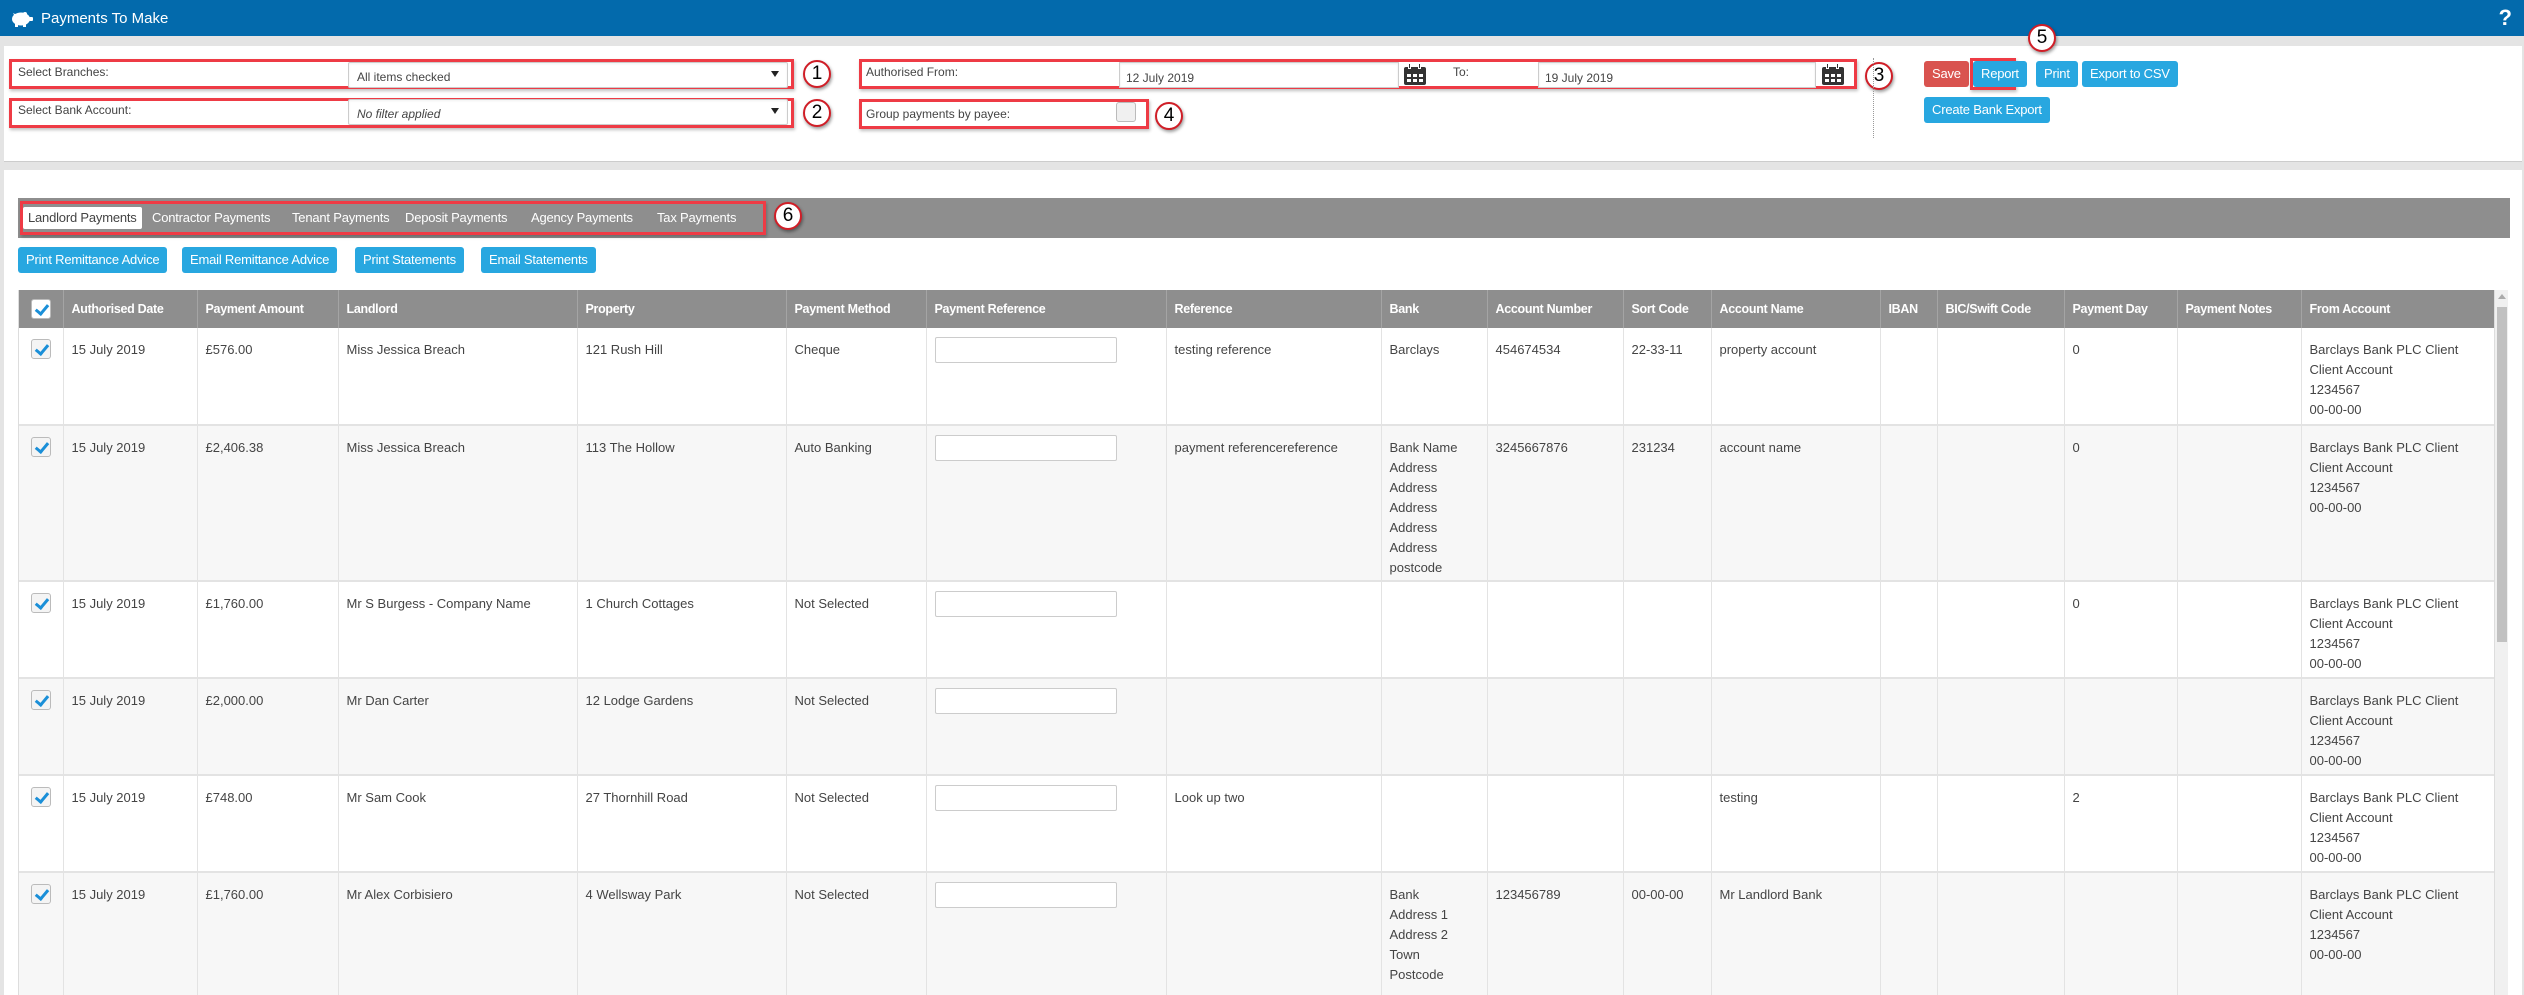 This screenshot has width=2524, height=995. Describe the element at coordinates (2076, 447) in the screenshot. I see `payment-day-value: 0` at that location.